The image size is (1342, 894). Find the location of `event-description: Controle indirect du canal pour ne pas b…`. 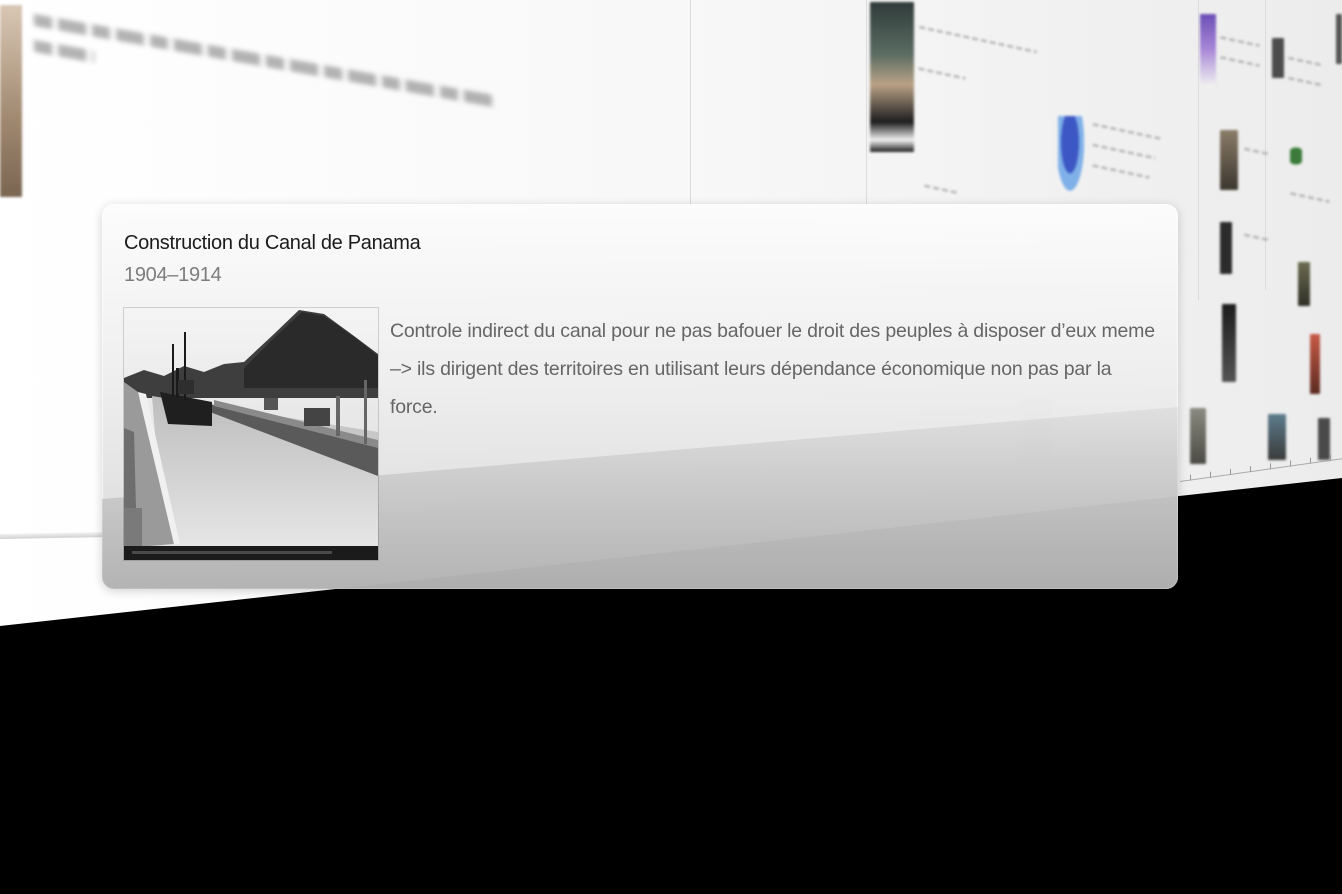

event-description: Controle indirect du canal pour ne pas b… is located at coordinates (772, 369).